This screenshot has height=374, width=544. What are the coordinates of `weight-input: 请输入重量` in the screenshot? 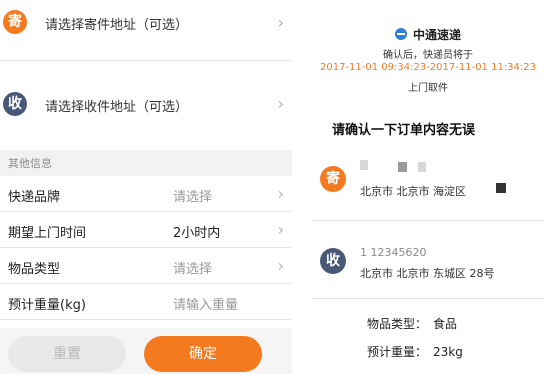 It's located at (205, 303).